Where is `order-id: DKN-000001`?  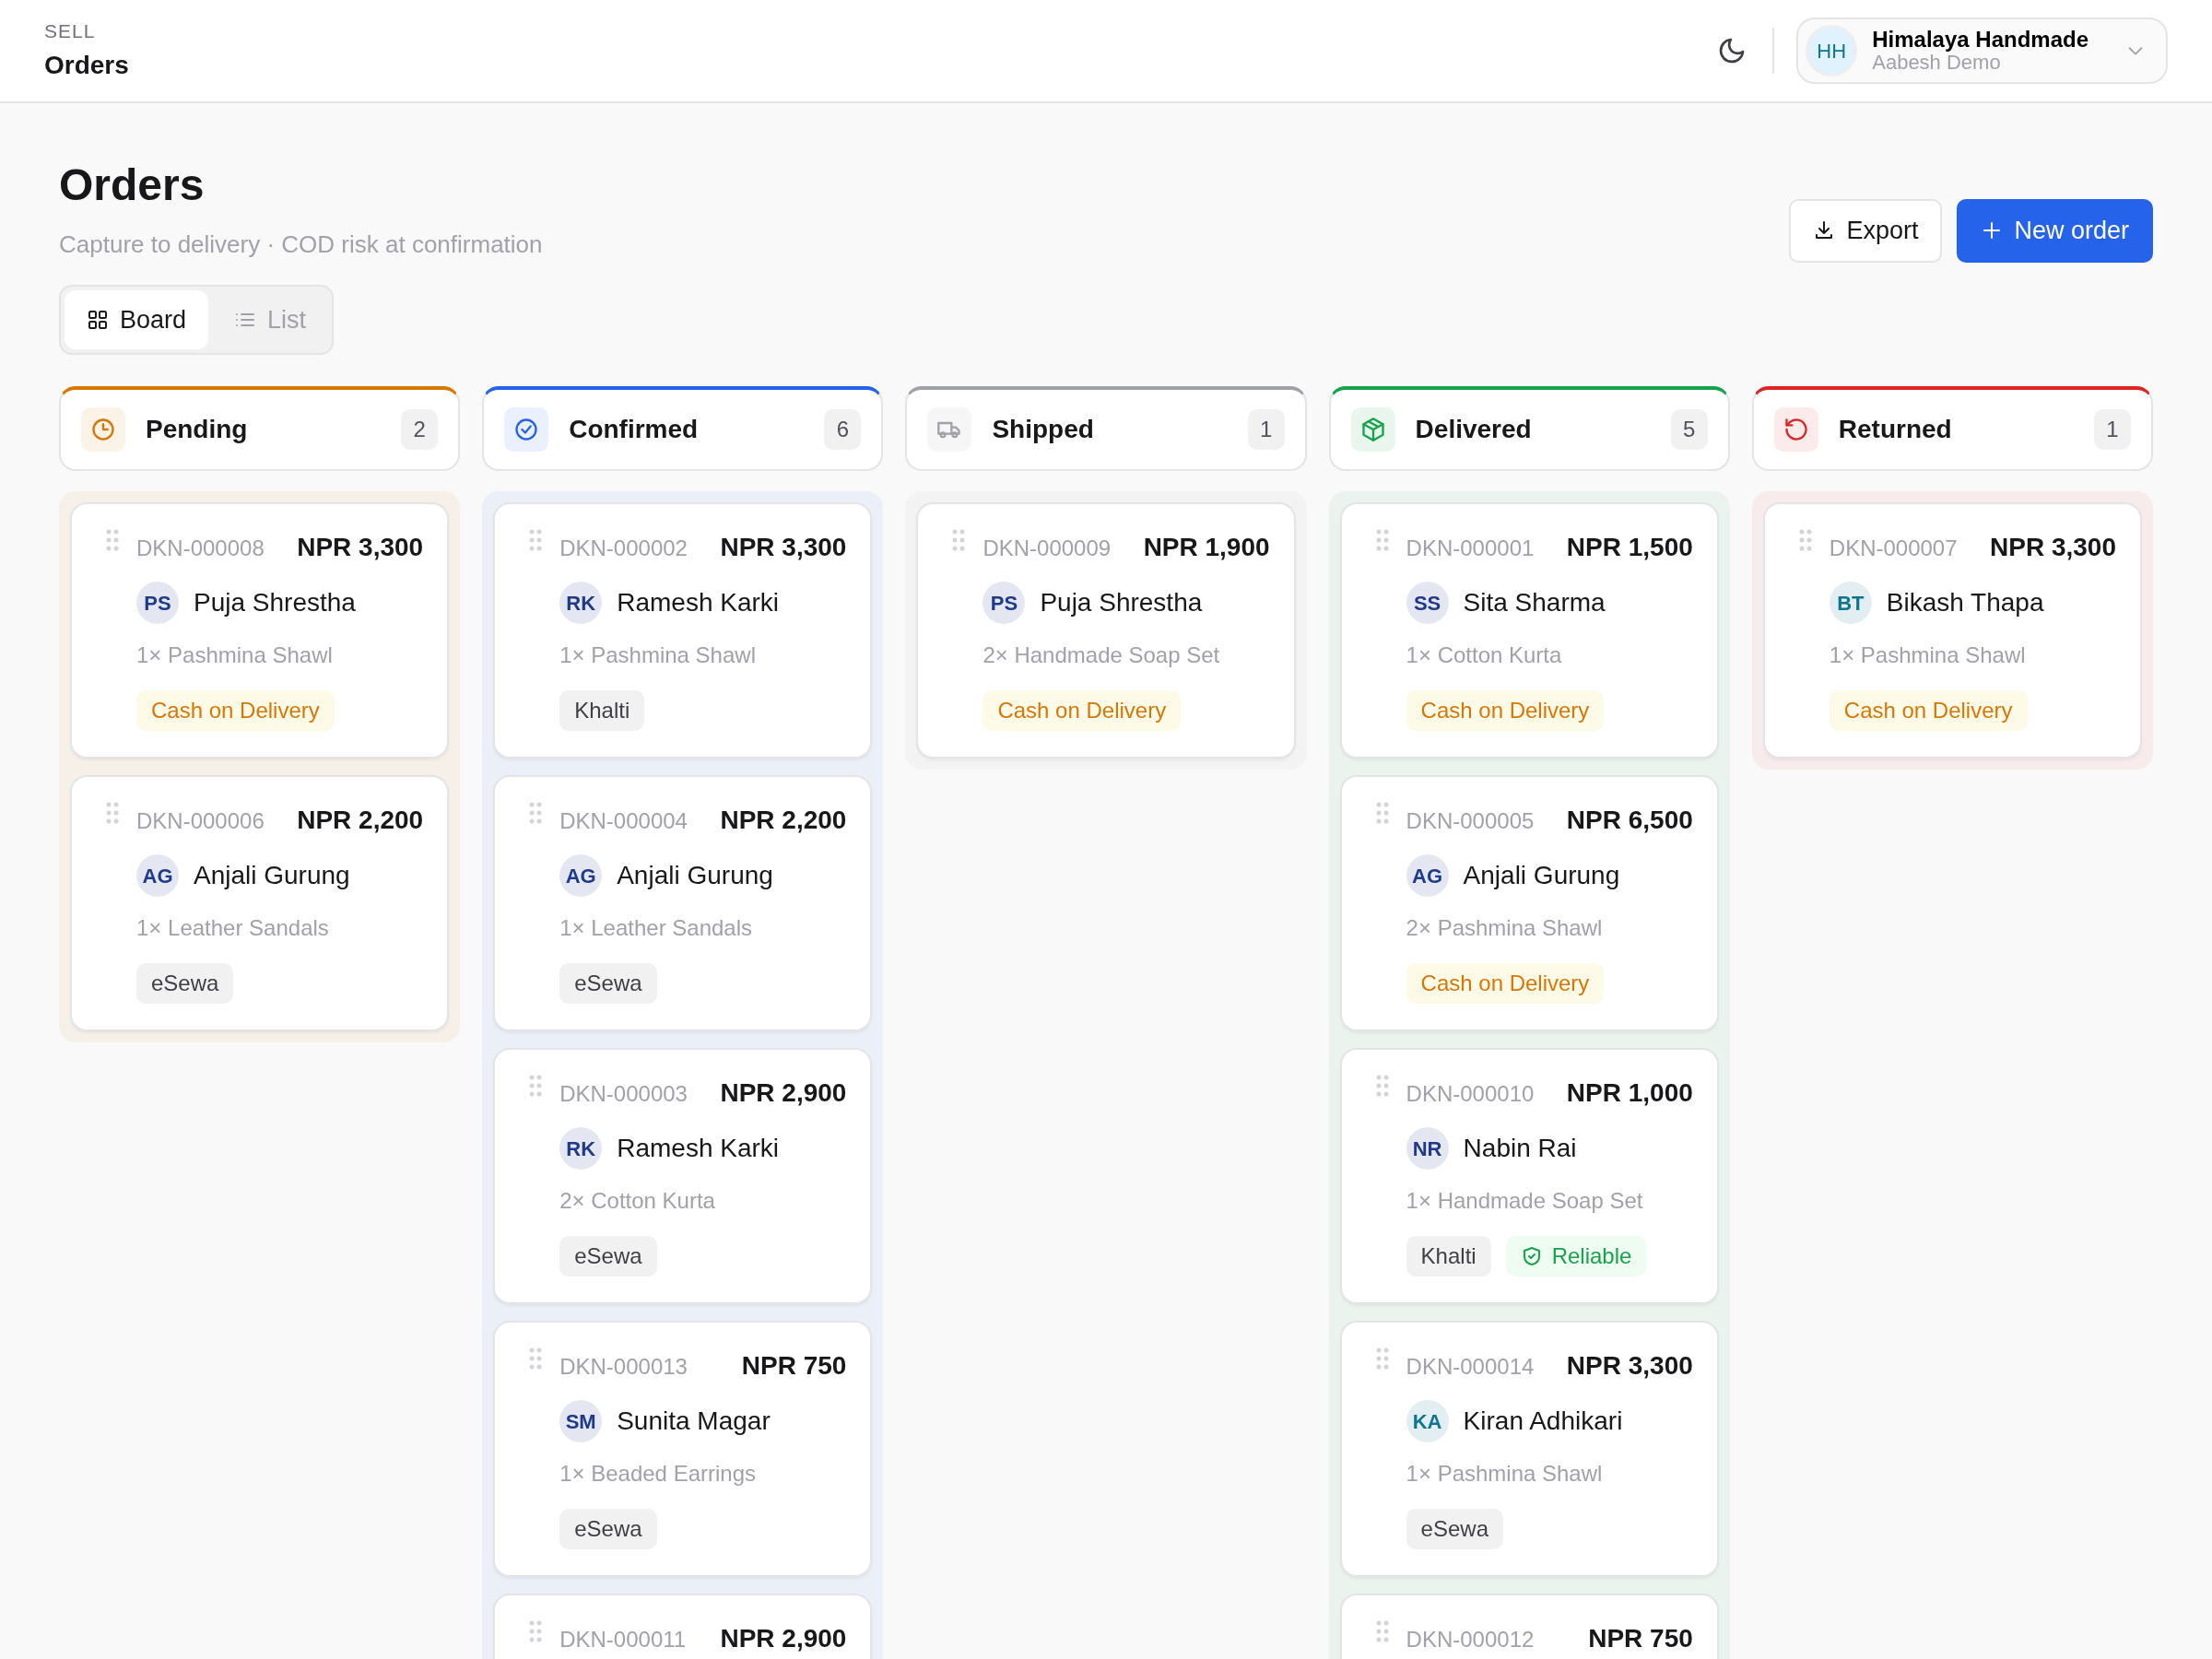
order-id: DKN-000001 is located at coordinates (1470, 549).